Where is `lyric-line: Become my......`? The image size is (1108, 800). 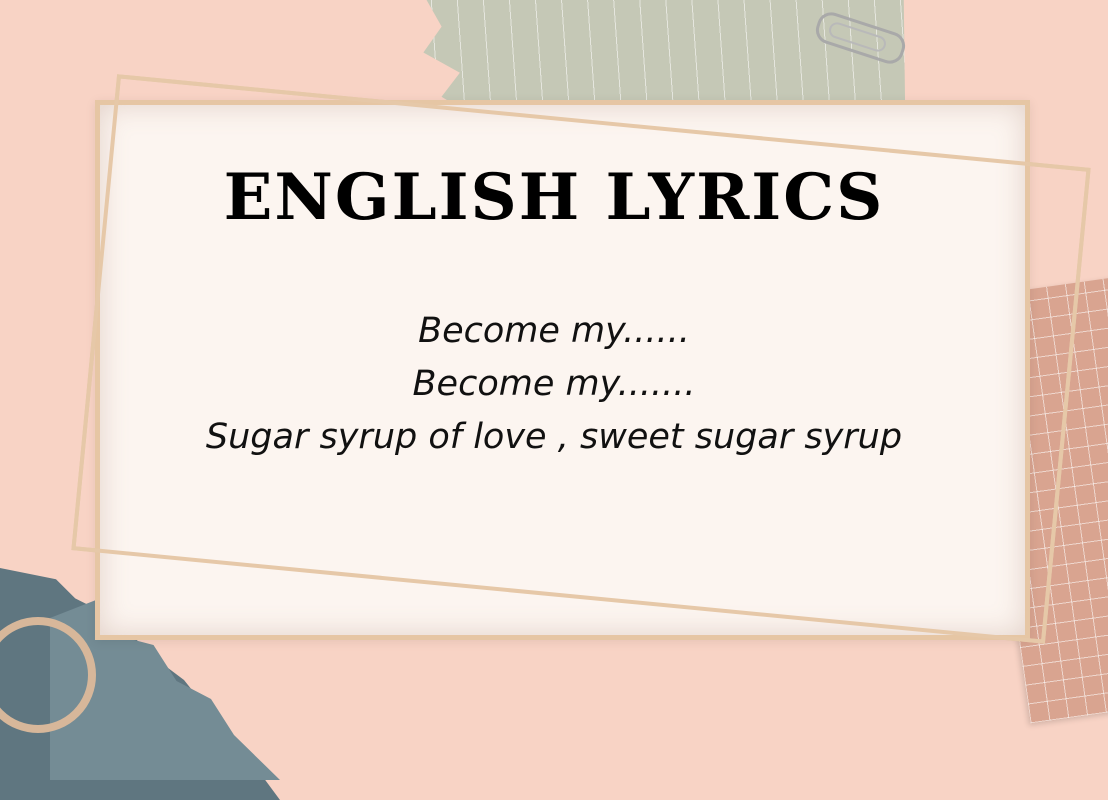
lyric-line: Become my...... is located at coordinates (554, 331).